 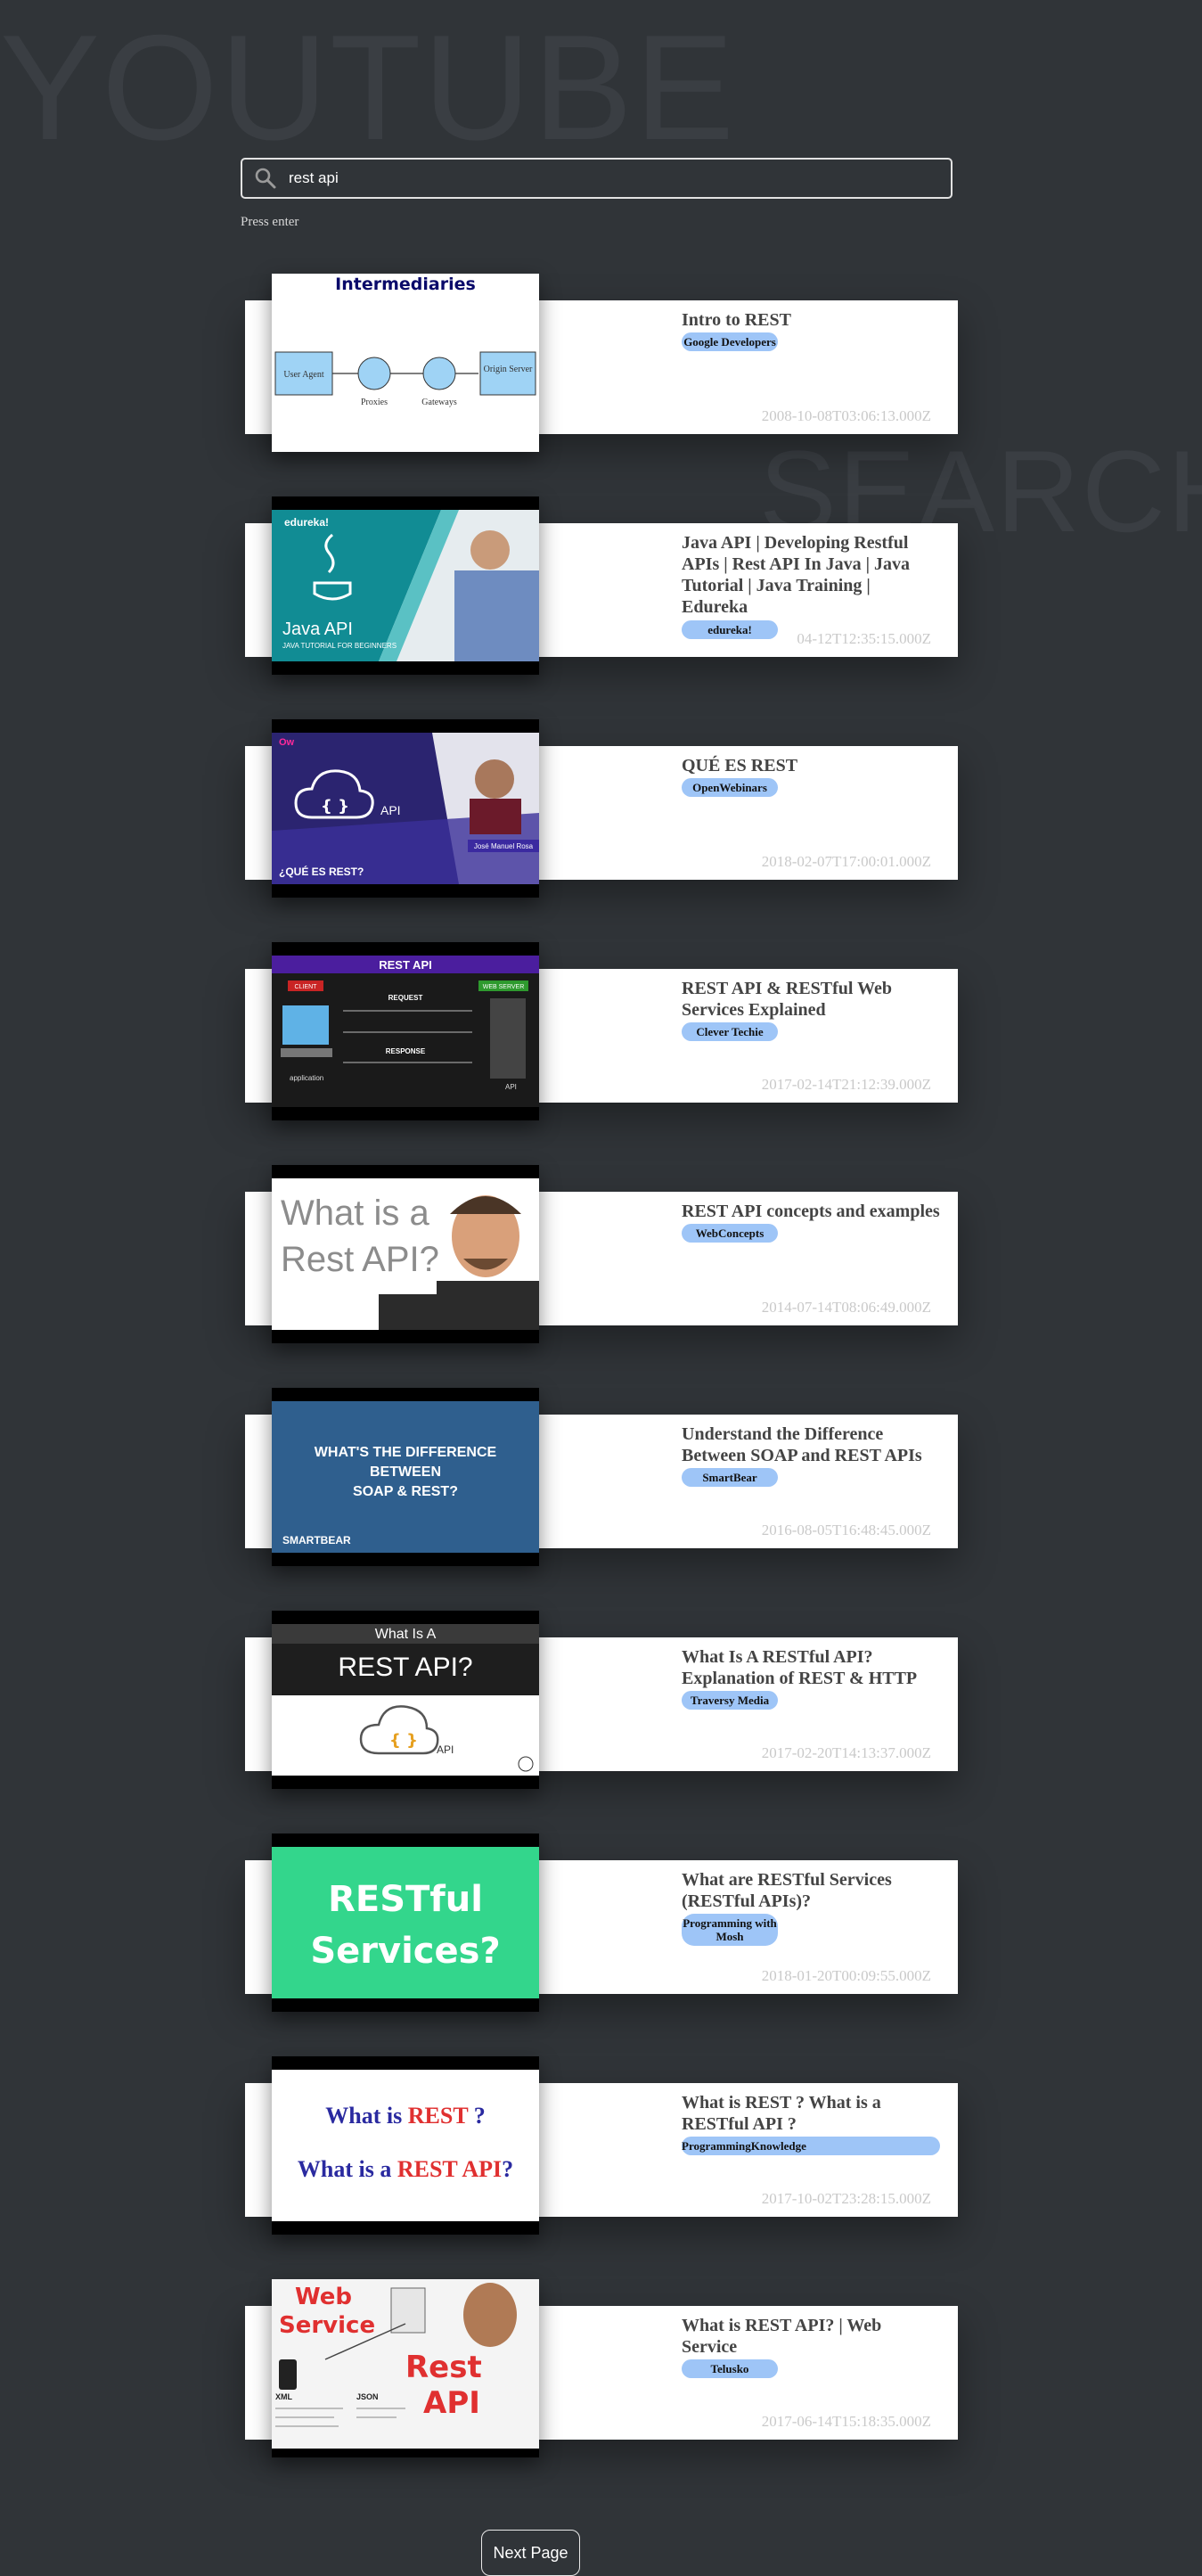 What do you see at coordinates (730, 629) in the screenshot?
I see `channel-badge: edureka!` at bounding box center [730, 629].